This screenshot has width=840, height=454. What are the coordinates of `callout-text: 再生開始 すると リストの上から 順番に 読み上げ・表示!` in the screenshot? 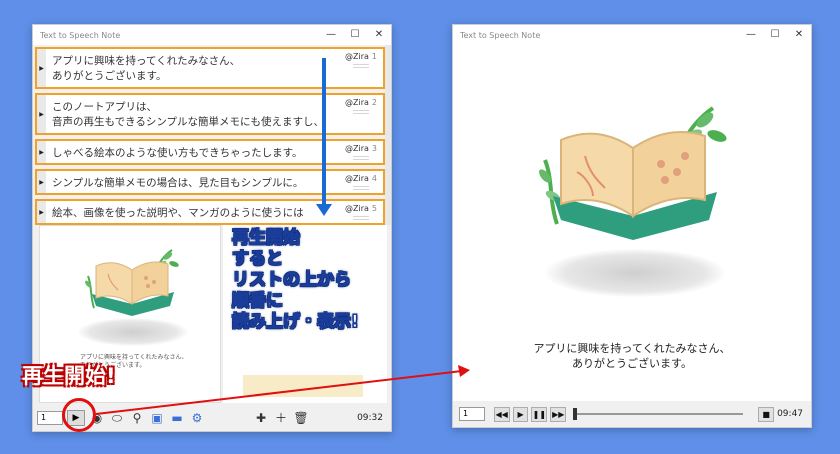 It's located at (296, 280).